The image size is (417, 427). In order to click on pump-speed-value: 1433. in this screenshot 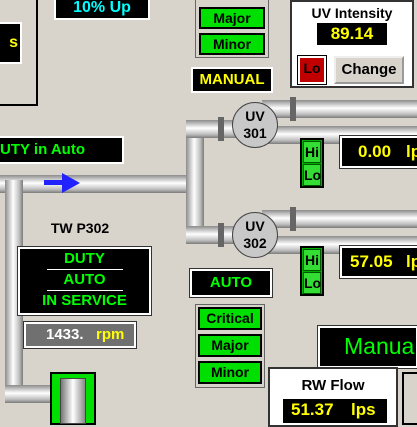, I will do `click(65, 334)`.